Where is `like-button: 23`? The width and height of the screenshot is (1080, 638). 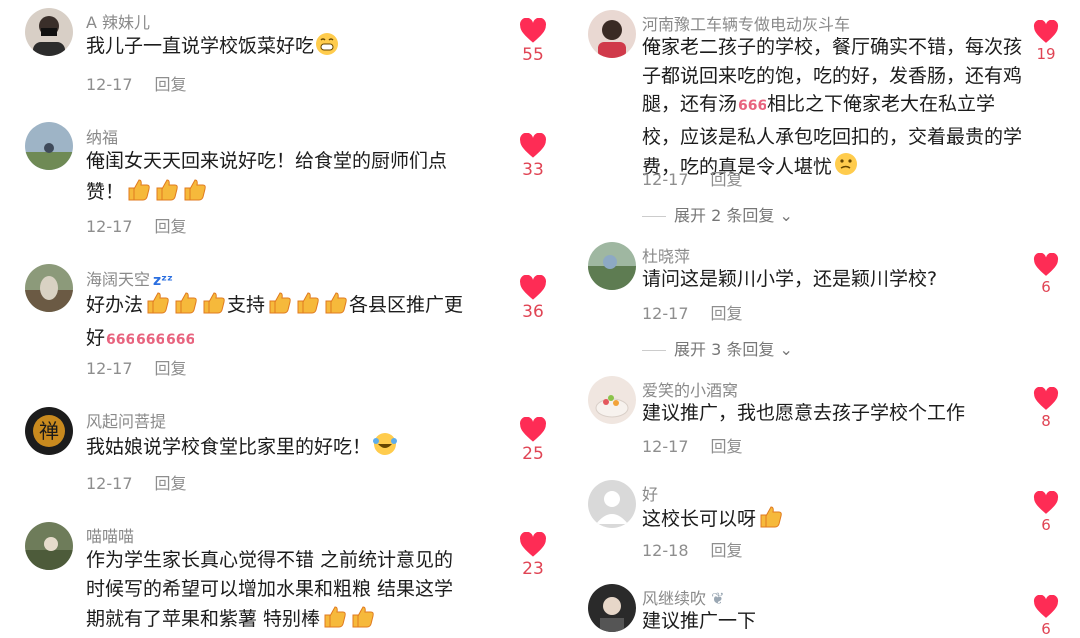
like-button: 23 is located at coordinates (533, 555).